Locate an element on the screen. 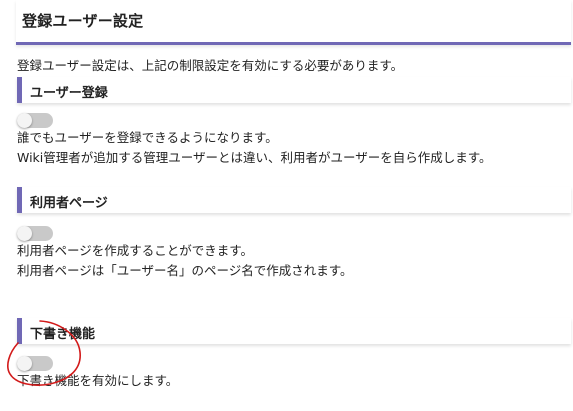 The image size is (573, 411). section-header-draft: 下書き機能 is located at coordinates (294, 331).